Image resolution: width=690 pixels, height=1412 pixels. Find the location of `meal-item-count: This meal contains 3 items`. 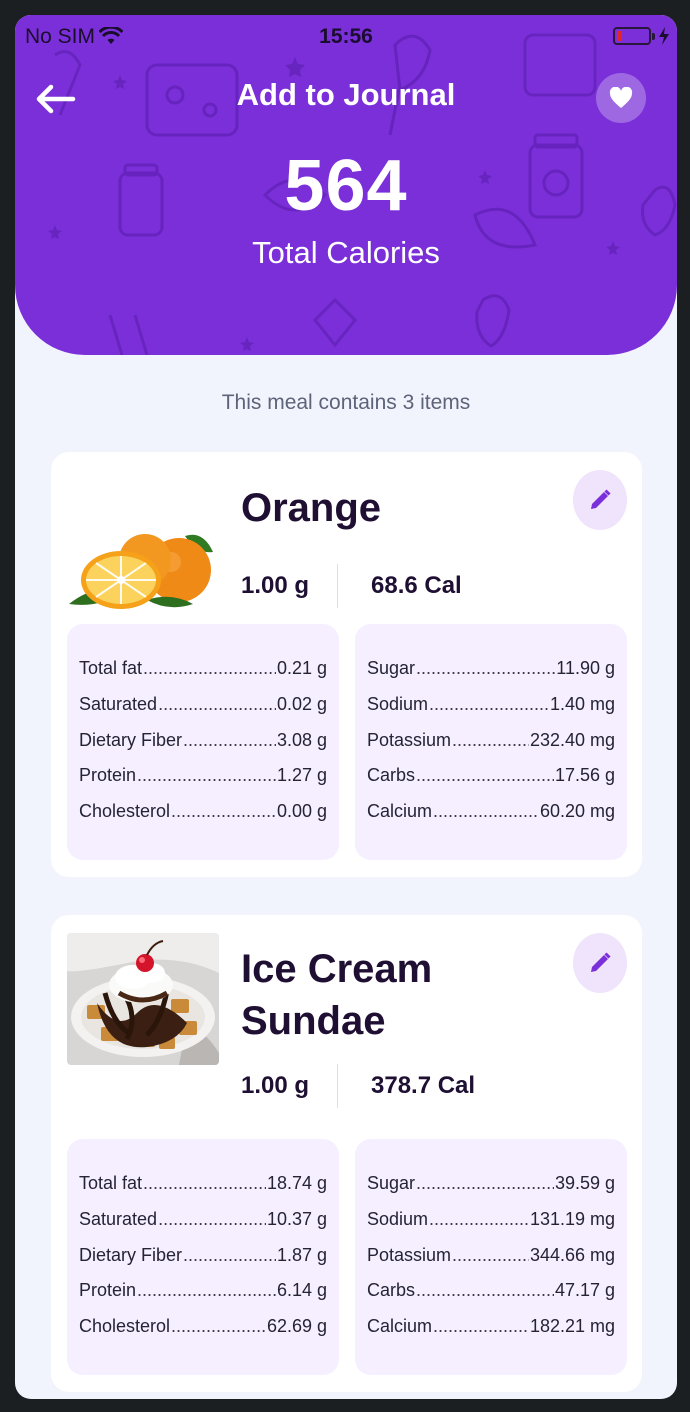

meal-item-count: This meal contains 3 items is located at coordinates (346, 402).